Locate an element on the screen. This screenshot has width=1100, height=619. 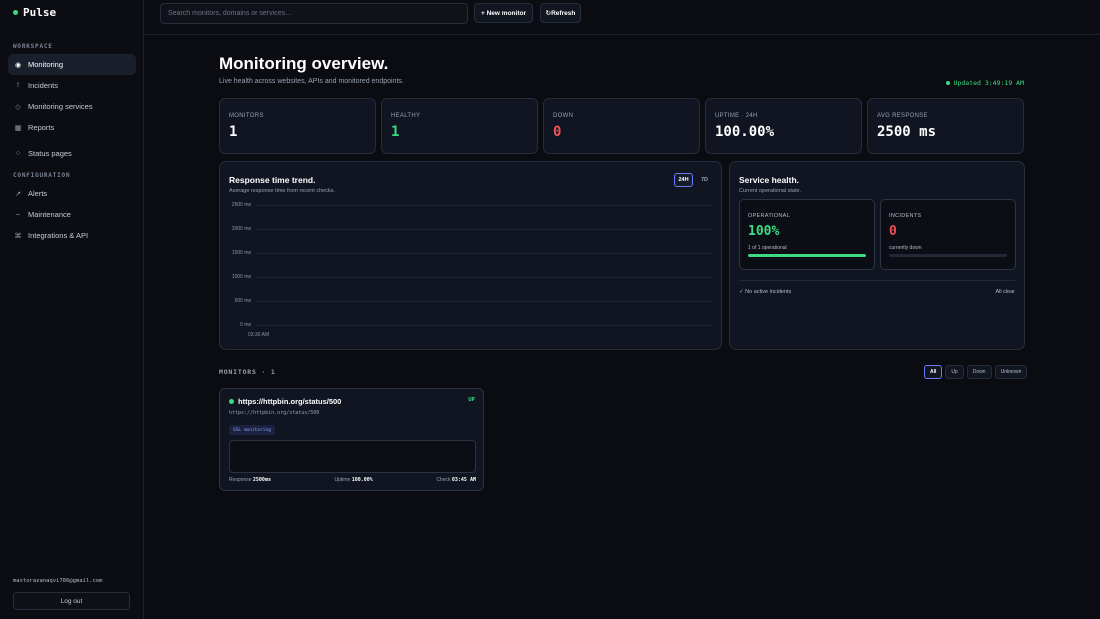
stat-label: AVG RESPONSE is located at coordinates (902, 116).